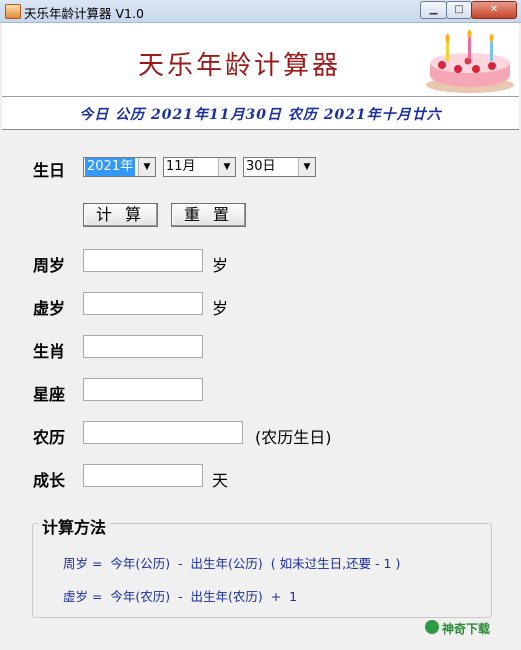  What do you see at coordinates (232, 563) in the screenshot?
I see `full-age-formula: 周岁 = 今年(公历) - 出生年(公历) ( 如未过生日,还要 - 1 )` at bounding box center [232, 563].